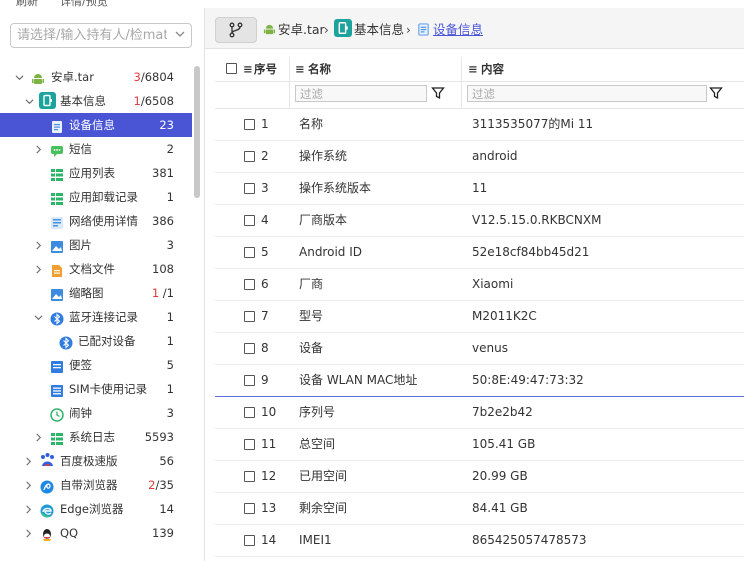  What do you see at coordinates (269, 31) in the screenshot?
I see `android-icon` at bounding box center [269, 31].